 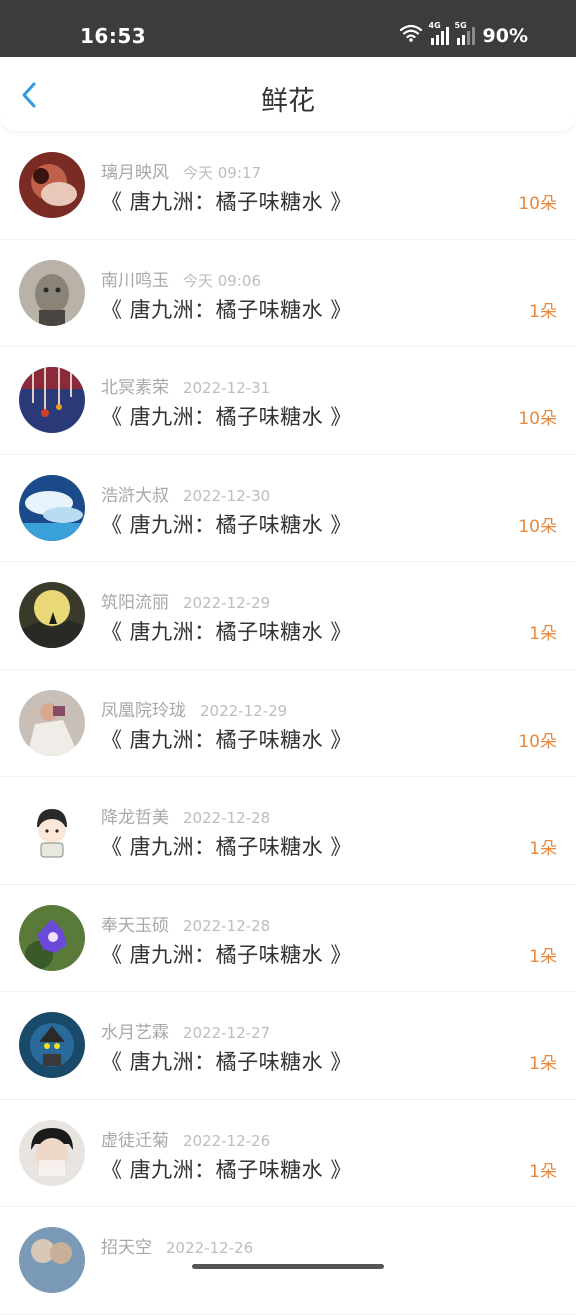 What do you see at coordinates (113, 36) in the screenshot?
I see `status-time: 16:53` at bounding box center [113, 36].